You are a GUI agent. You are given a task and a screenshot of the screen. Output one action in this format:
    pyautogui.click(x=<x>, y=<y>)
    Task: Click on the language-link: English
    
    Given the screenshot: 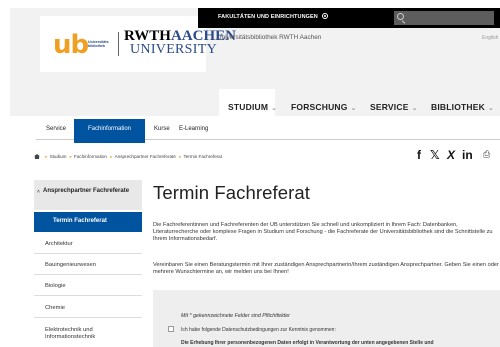 What is the action you would take?
    pyautogui.click(x=490, y=38)
    